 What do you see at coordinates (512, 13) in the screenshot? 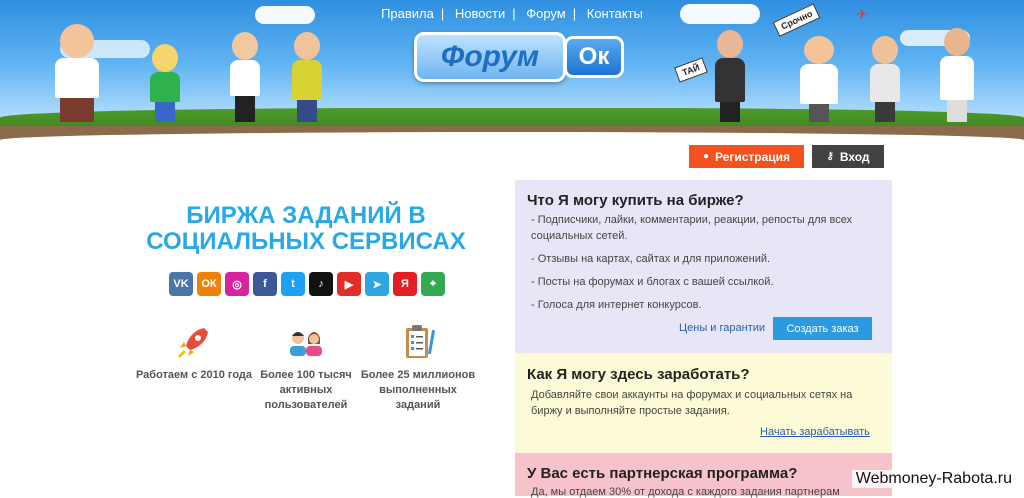
I see `top-nav: Правила | Новости | Форум | Контакты` at bounding box center [512, 13].